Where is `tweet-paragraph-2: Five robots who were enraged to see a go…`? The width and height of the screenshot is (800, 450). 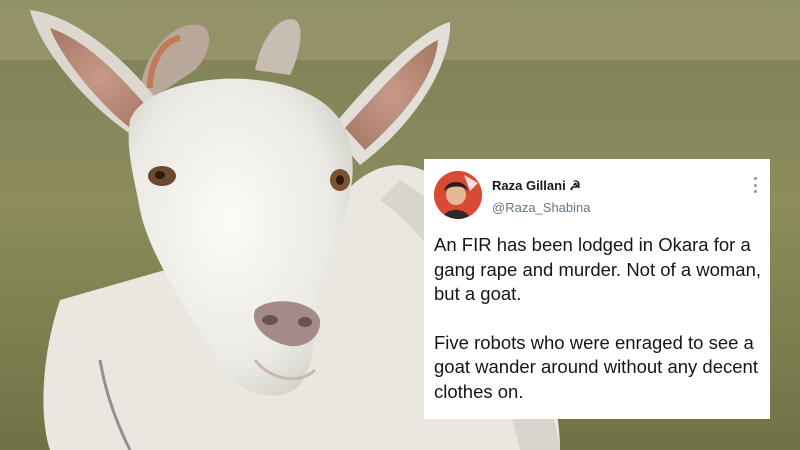 tweet-paragraph-2: Five robots who were enraged to see a go… is located at coordinates (596, 366).